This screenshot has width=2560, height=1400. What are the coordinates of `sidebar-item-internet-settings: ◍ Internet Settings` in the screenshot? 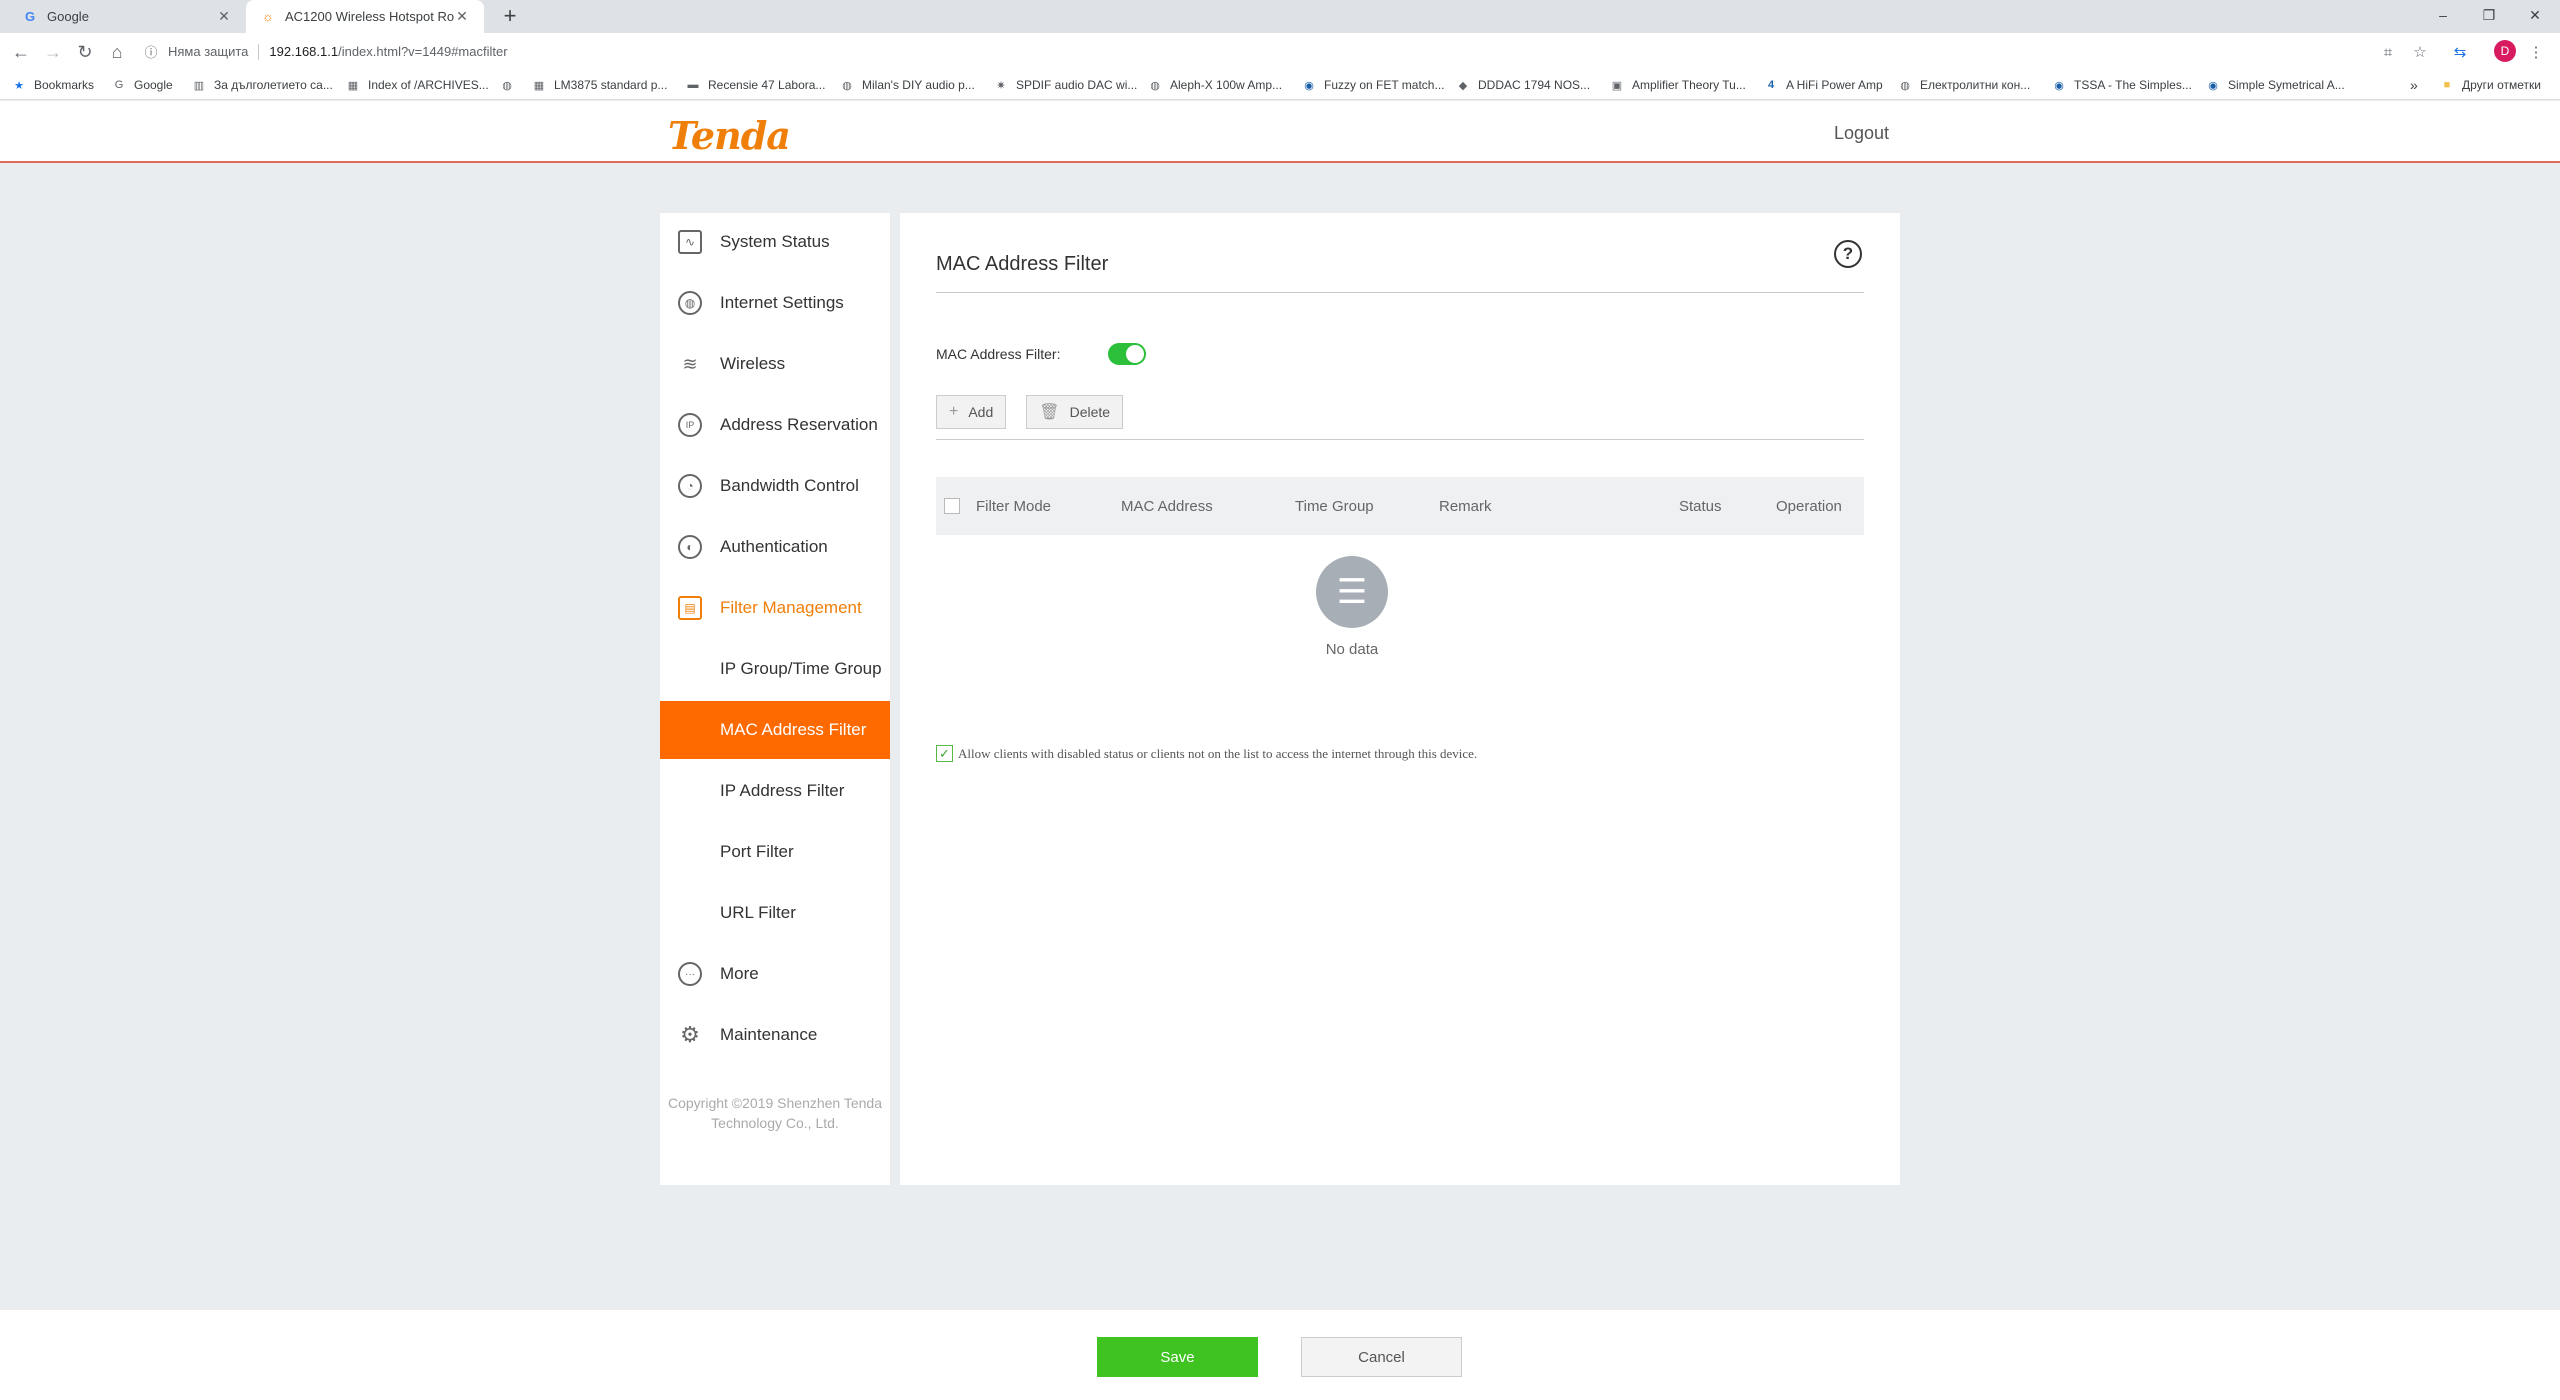 It's located at (775, 303).